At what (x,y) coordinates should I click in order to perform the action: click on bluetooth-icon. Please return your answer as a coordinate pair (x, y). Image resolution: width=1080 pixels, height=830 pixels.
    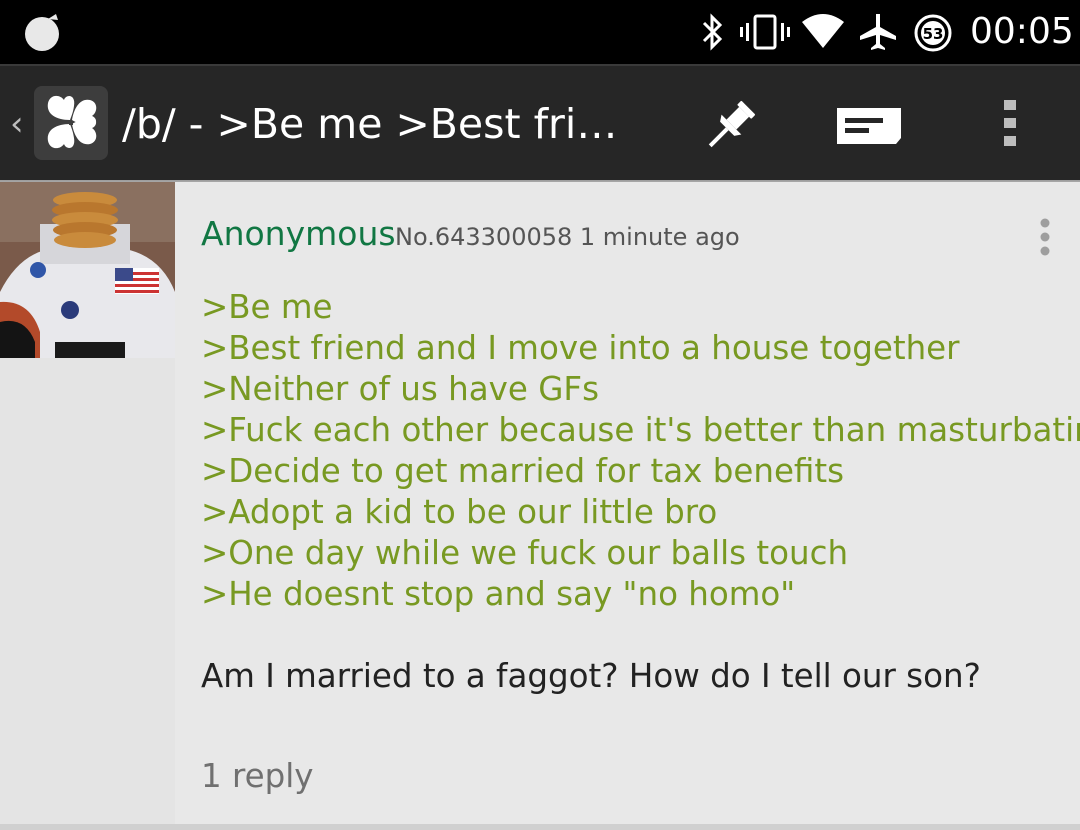
    Looking at the image, I should click on (712, 34).